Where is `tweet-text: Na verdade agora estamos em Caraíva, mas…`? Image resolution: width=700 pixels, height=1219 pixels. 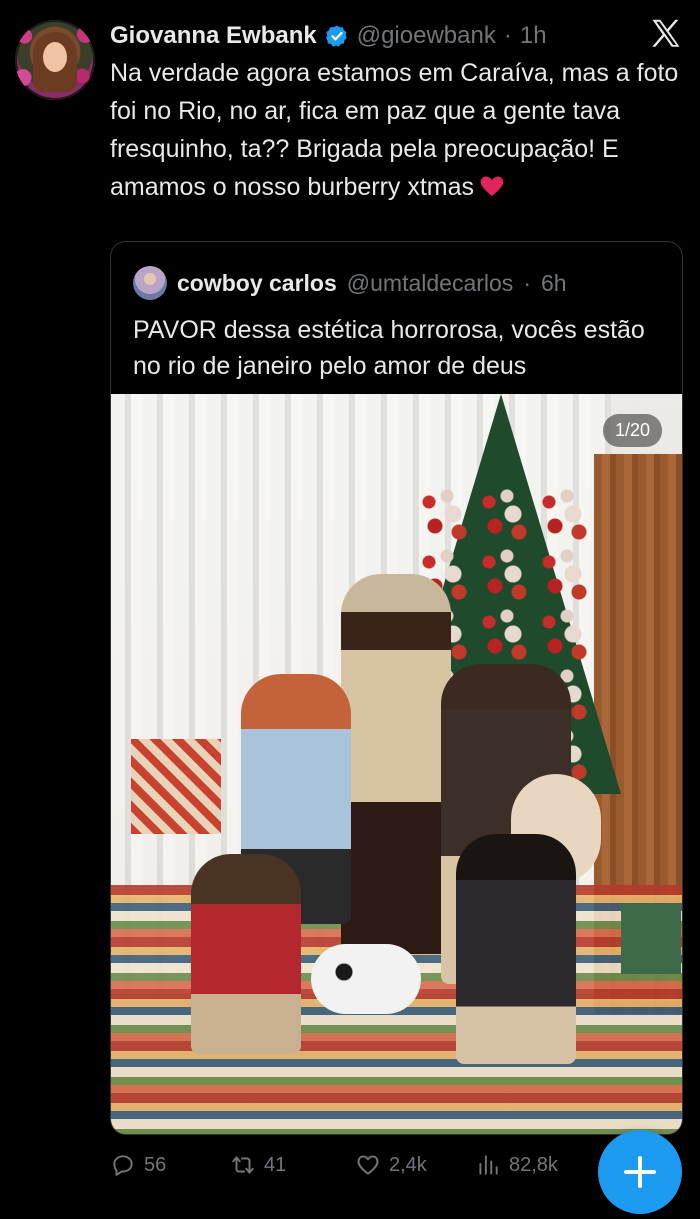
tweet-text: Na verdade agora estamos em Caraíva, mas… is located at coordinates (397, 130).